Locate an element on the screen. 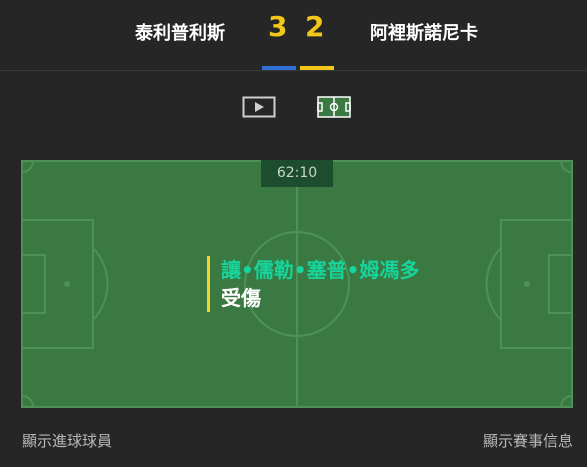  show-match-info-link: 顯示賽事信息 is located at coordinates (528, 440).